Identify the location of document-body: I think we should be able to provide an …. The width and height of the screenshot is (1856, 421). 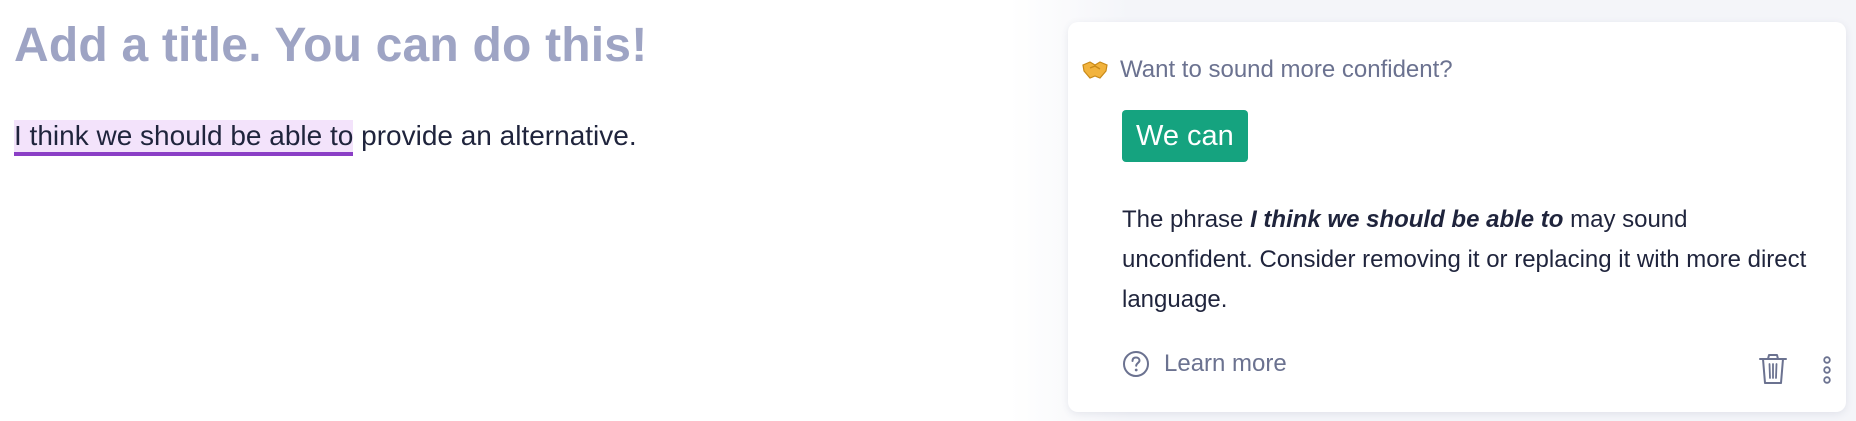
(325, 136).